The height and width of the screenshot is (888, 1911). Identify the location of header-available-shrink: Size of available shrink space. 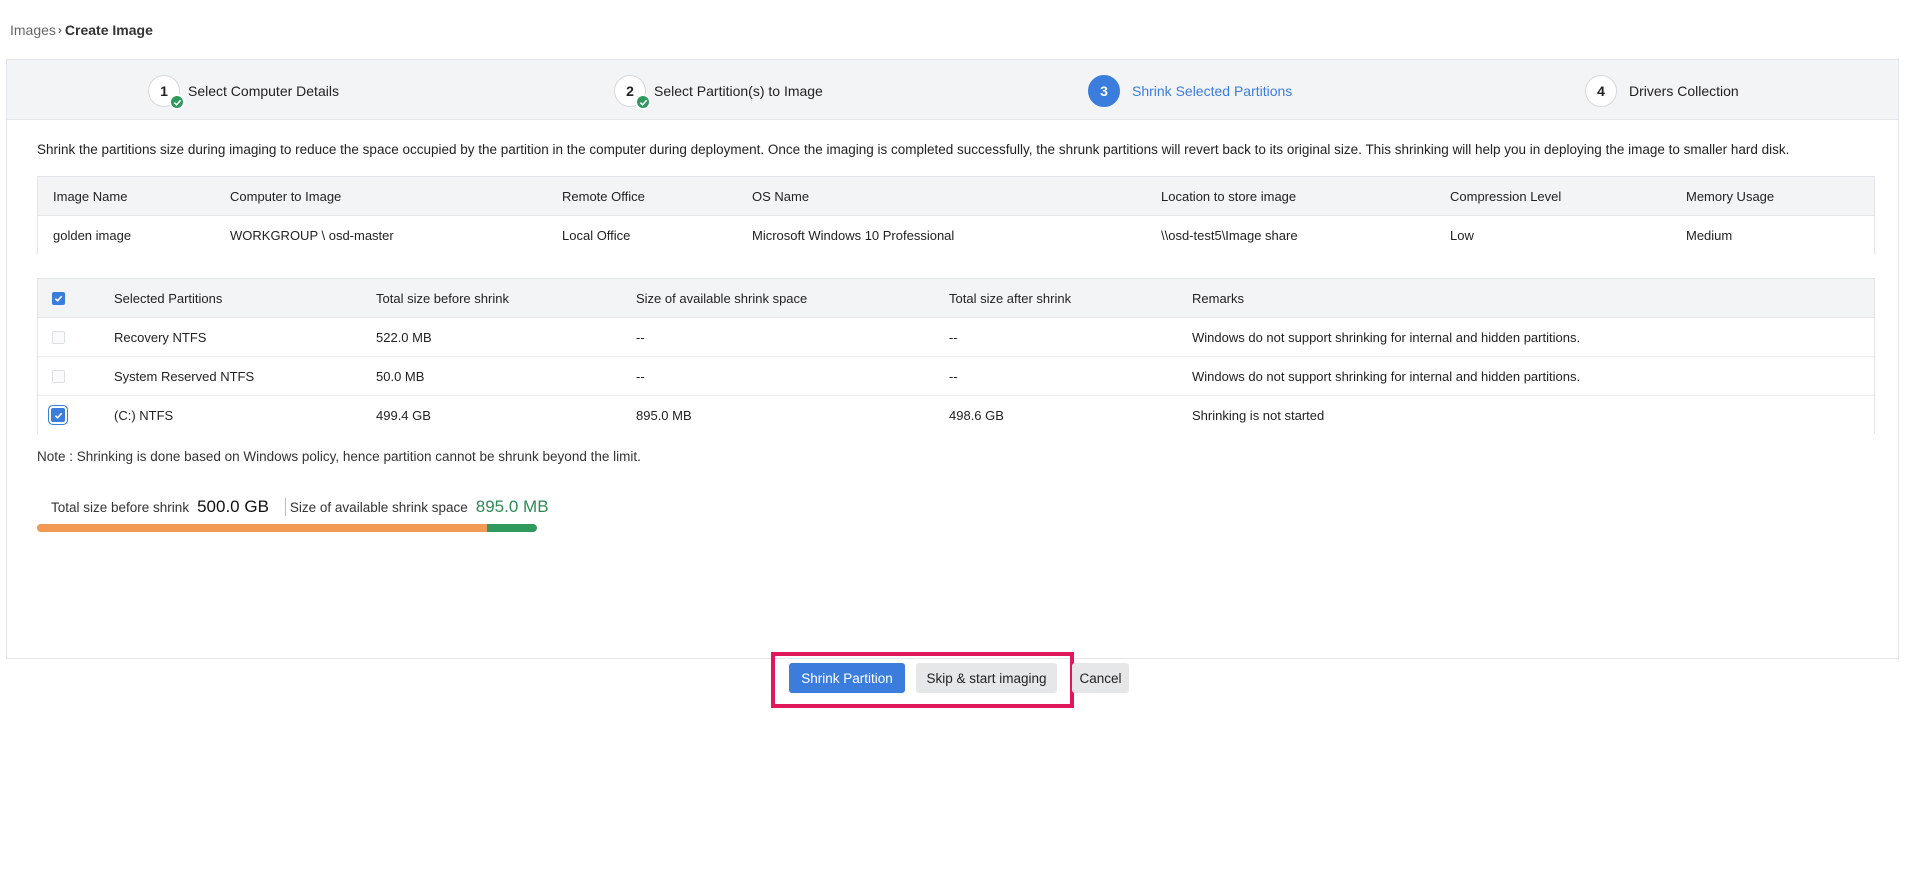
(722, 298).